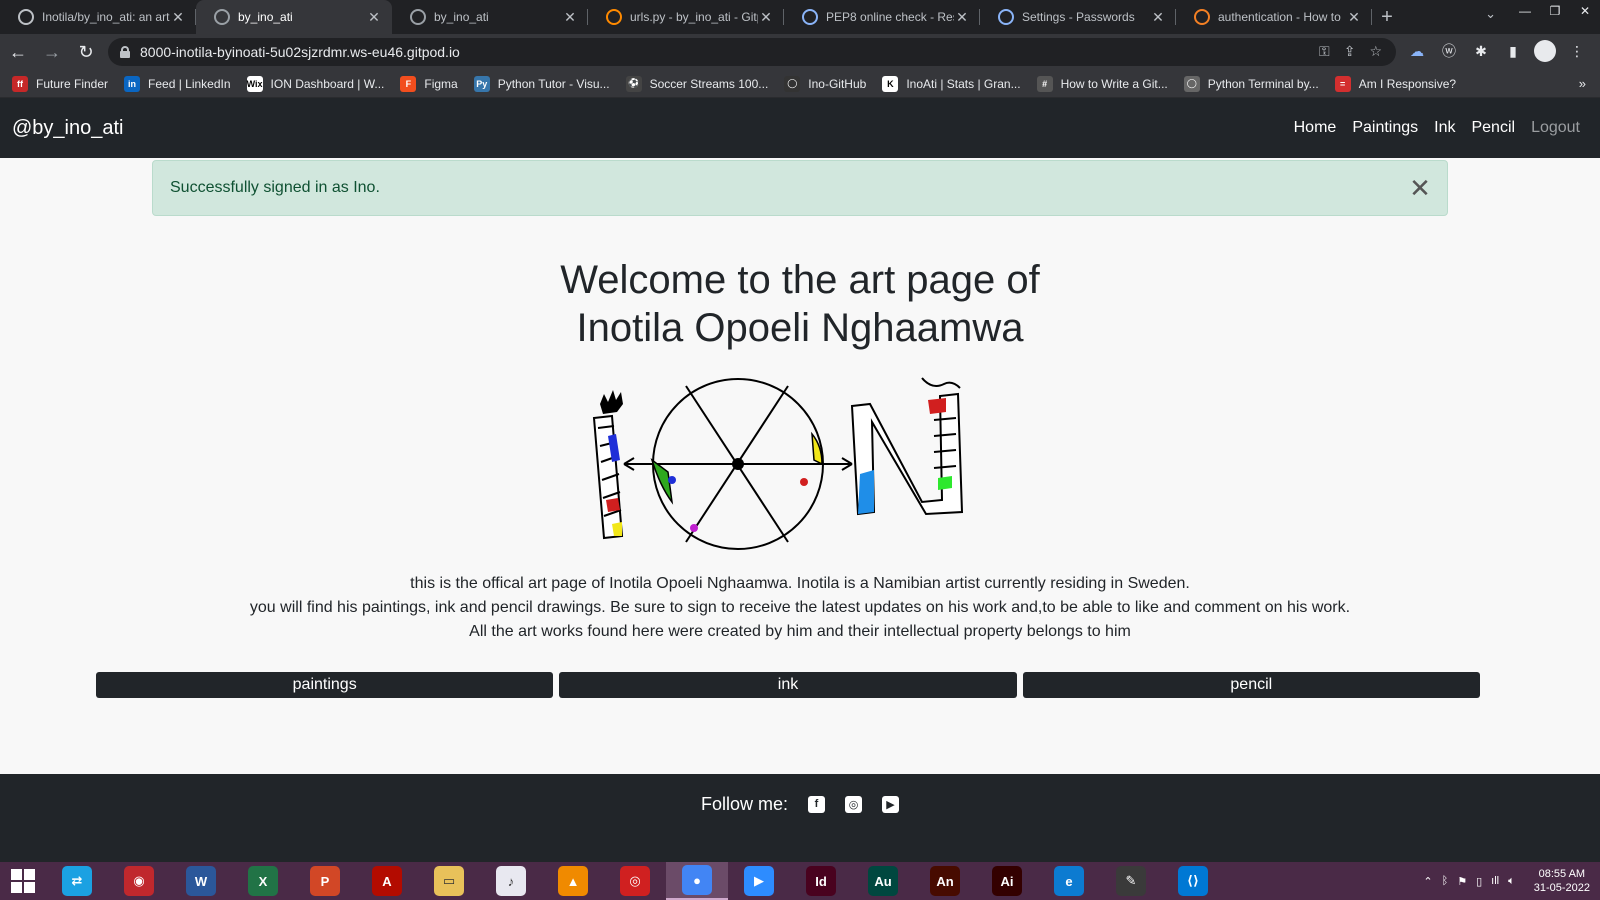  What do you see at coordinates (1315, 128) in the screenshot?
I see `nav-link-home: Home` at bounding box center [1315, 128].